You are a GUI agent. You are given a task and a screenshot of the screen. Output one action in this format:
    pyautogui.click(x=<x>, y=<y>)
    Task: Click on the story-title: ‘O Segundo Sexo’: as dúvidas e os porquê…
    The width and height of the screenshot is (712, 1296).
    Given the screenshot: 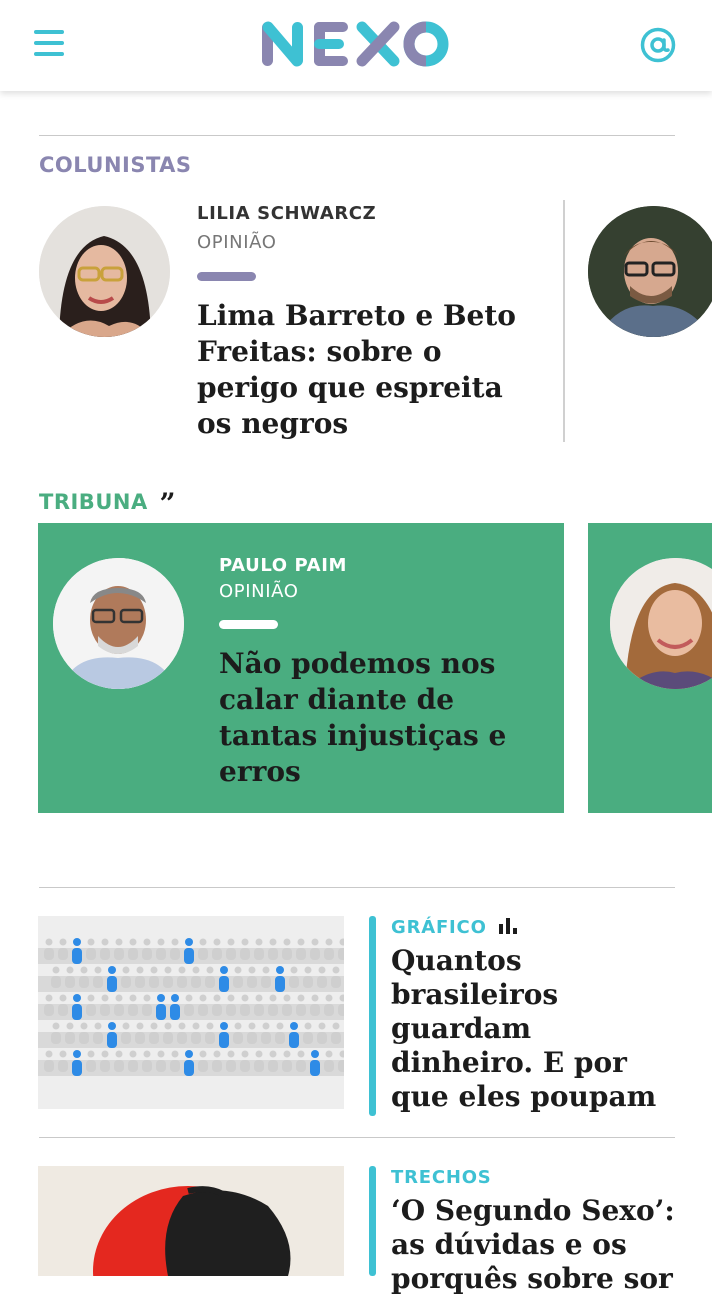 What is the action you would take?
    pyautogui.click(x=541, y=1245)
    